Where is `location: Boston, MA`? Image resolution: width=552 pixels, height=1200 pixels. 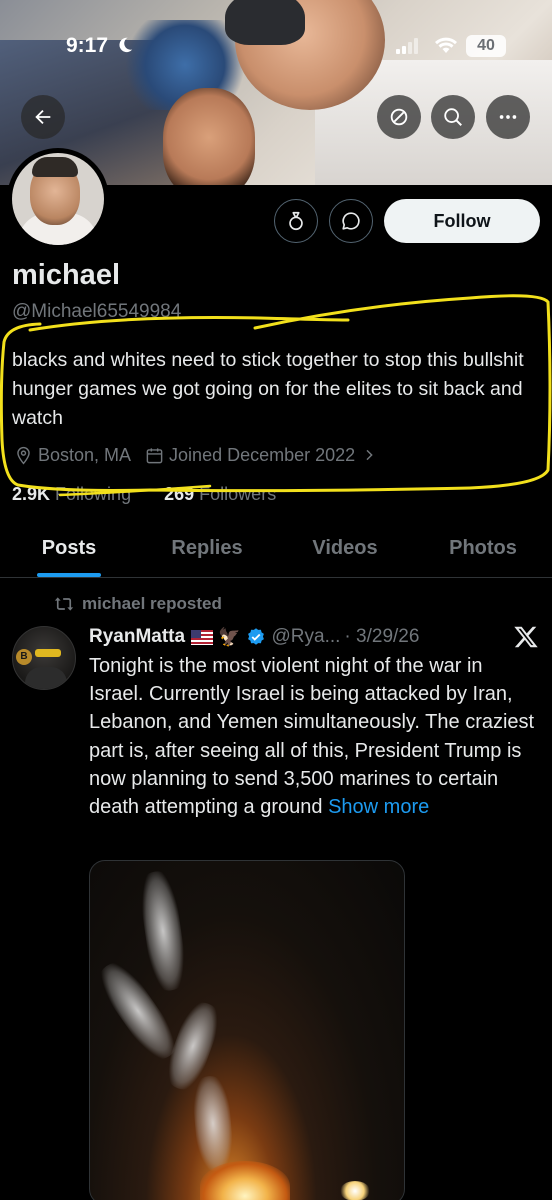
location: Boston, MA is located at coordinates (72, 455).